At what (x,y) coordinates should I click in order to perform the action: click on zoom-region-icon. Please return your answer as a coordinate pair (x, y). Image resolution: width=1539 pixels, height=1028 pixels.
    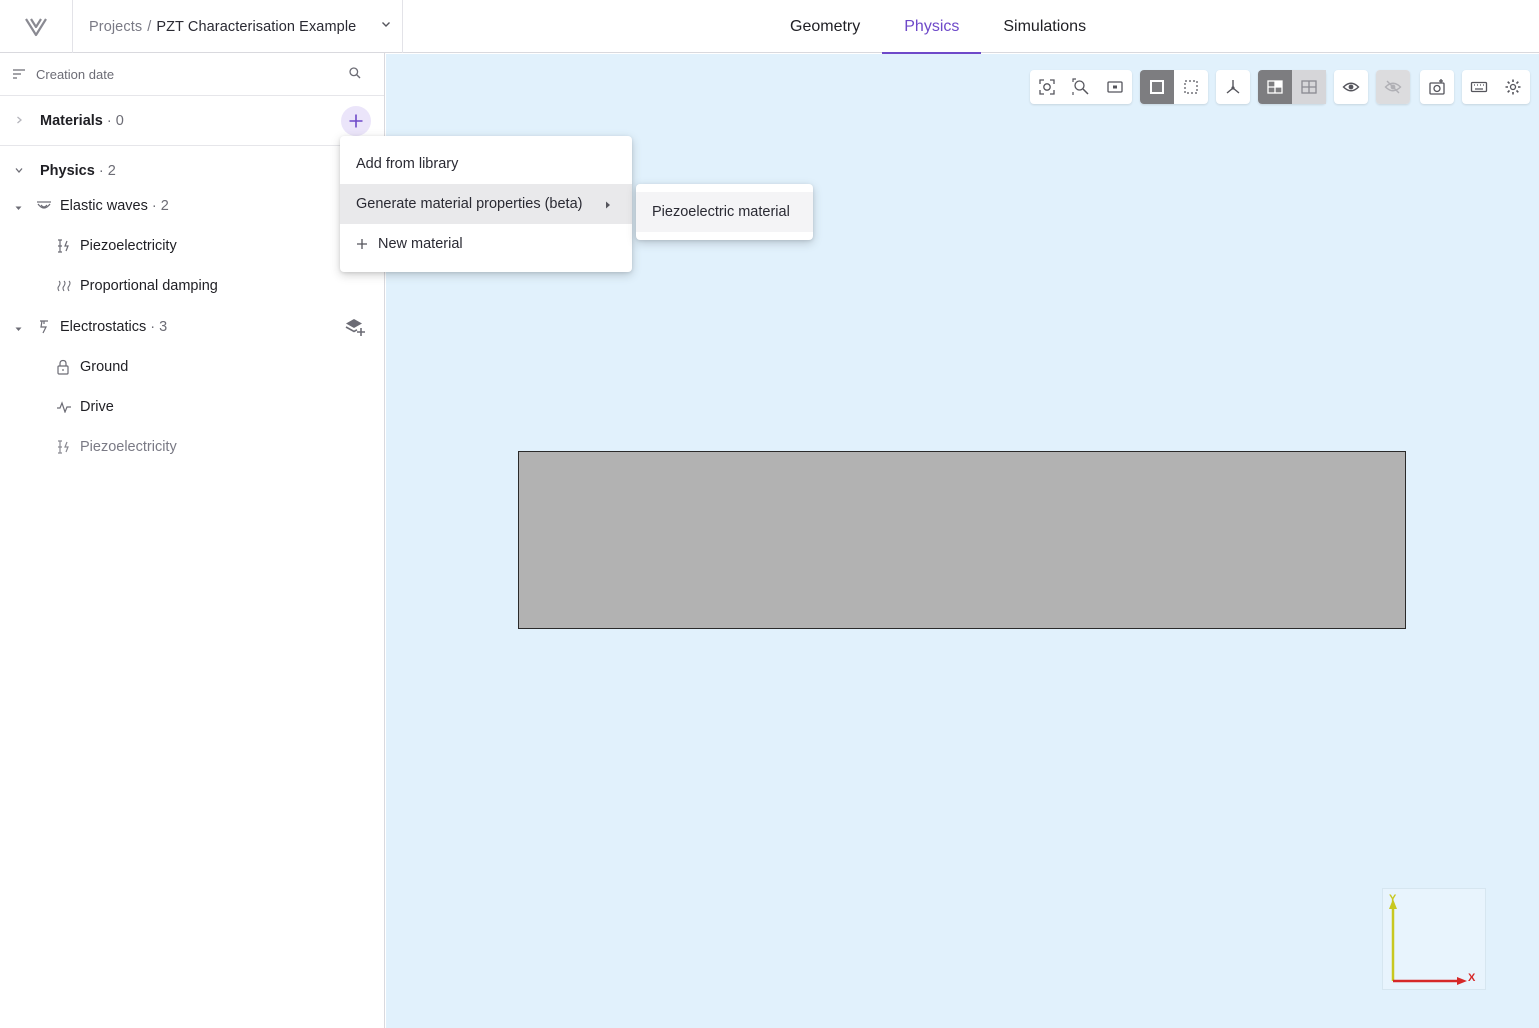
    Looking at the image, I should click on (1081, 87).